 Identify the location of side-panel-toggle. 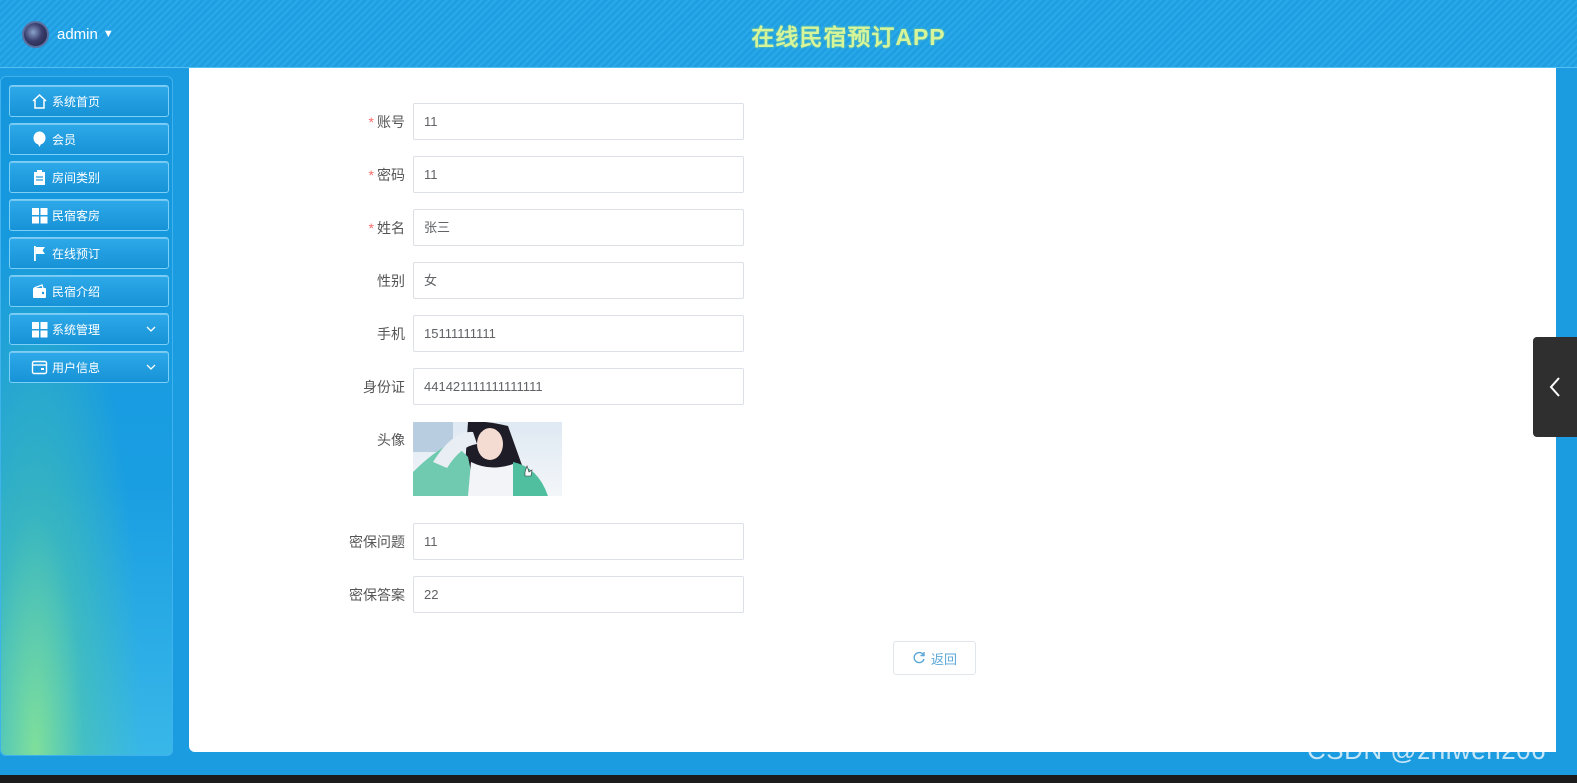
(1555, 387).